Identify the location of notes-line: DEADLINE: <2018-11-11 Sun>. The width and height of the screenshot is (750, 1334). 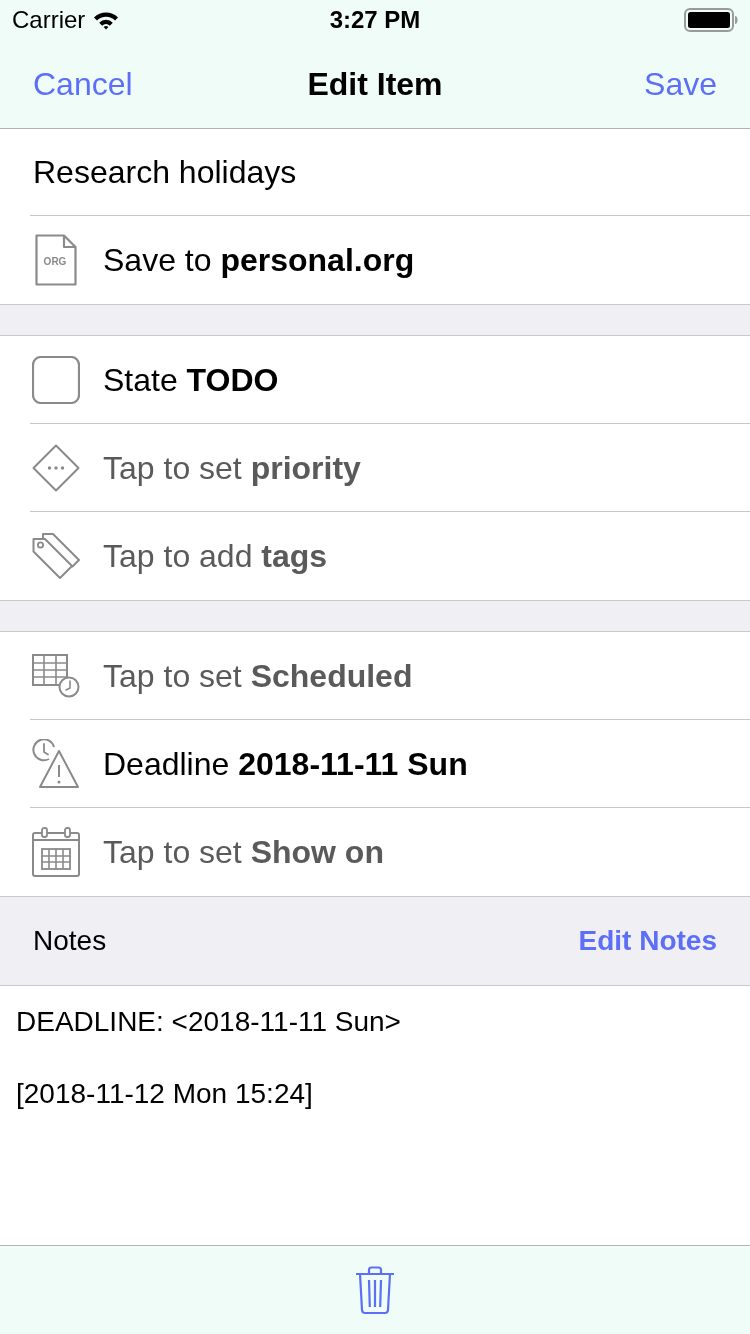
(208, 1022).